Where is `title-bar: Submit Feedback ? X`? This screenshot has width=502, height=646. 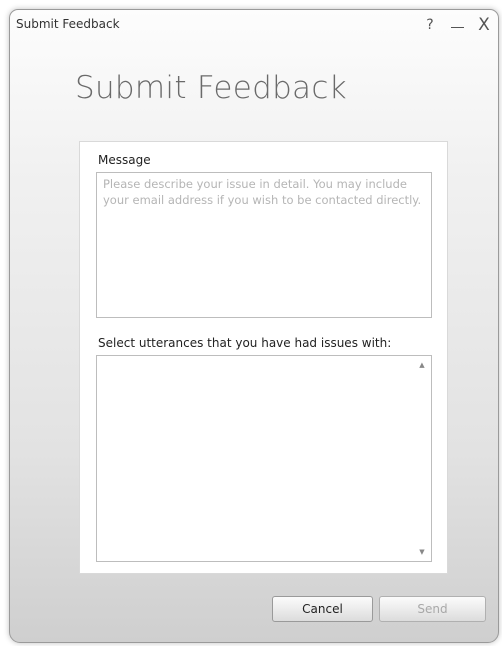 title-bar: Submit Feedback ? X is located at coordinates (254, 25).